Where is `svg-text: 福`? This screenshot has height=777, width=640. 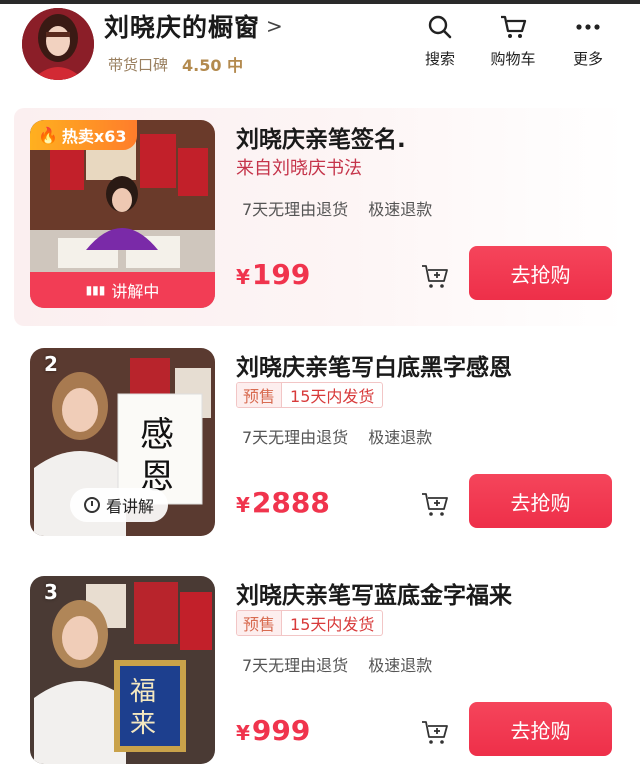
svg-text: 福 is located at coordinates (143, 692).